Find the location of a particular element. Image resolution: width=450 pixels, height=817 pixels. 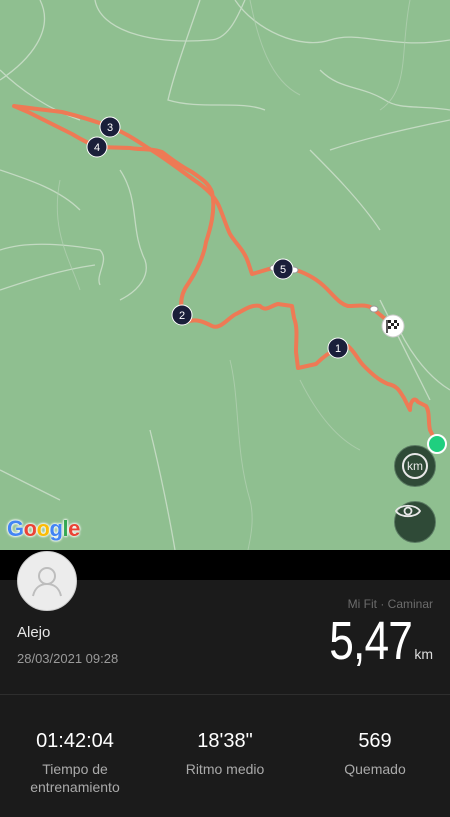

unit-toggle-button: km is located at coordinates (415, 466).